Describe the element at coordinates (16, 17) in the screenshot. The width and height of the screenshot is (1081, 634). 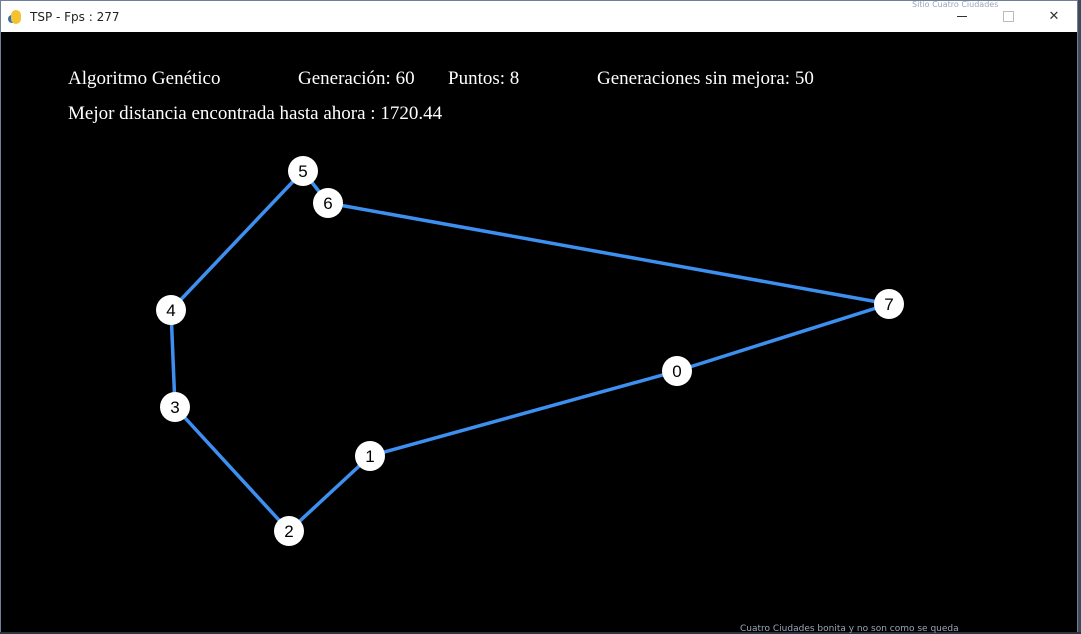
I see `python-snake-icon` at that location.